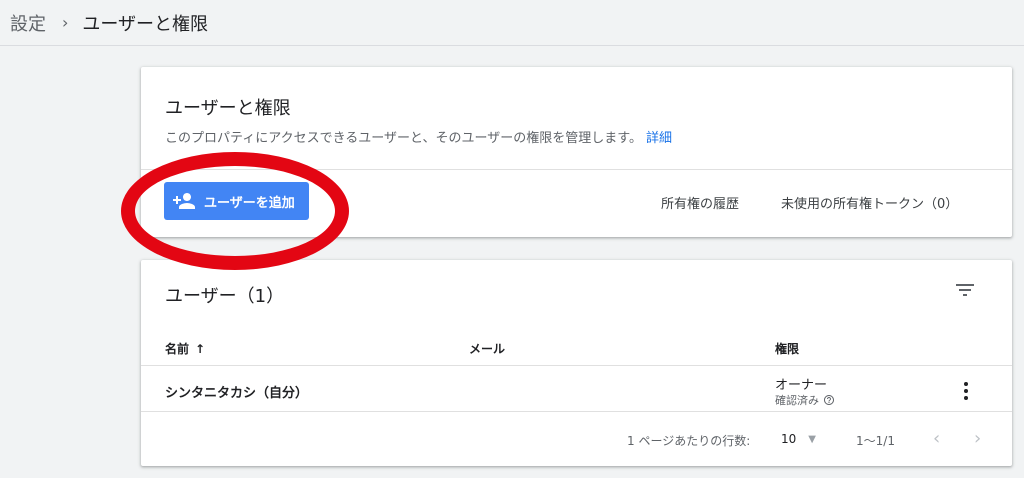 Image resolution: width=1024 pixels, height=478 pixels. What do you see at coordinates (869, 202) in the screenshot?
I see `unused-tokens-button: 未使用の所有権トークン（0）` at bounding box center [869, 202].